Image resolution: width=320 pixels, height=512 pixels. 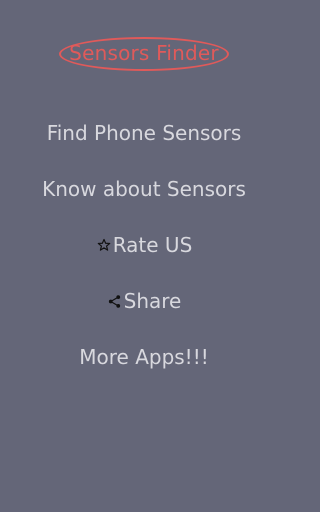 I want to click on menu-item-know-about-sensors: Know about Sensors, so click(x=144, y=189).